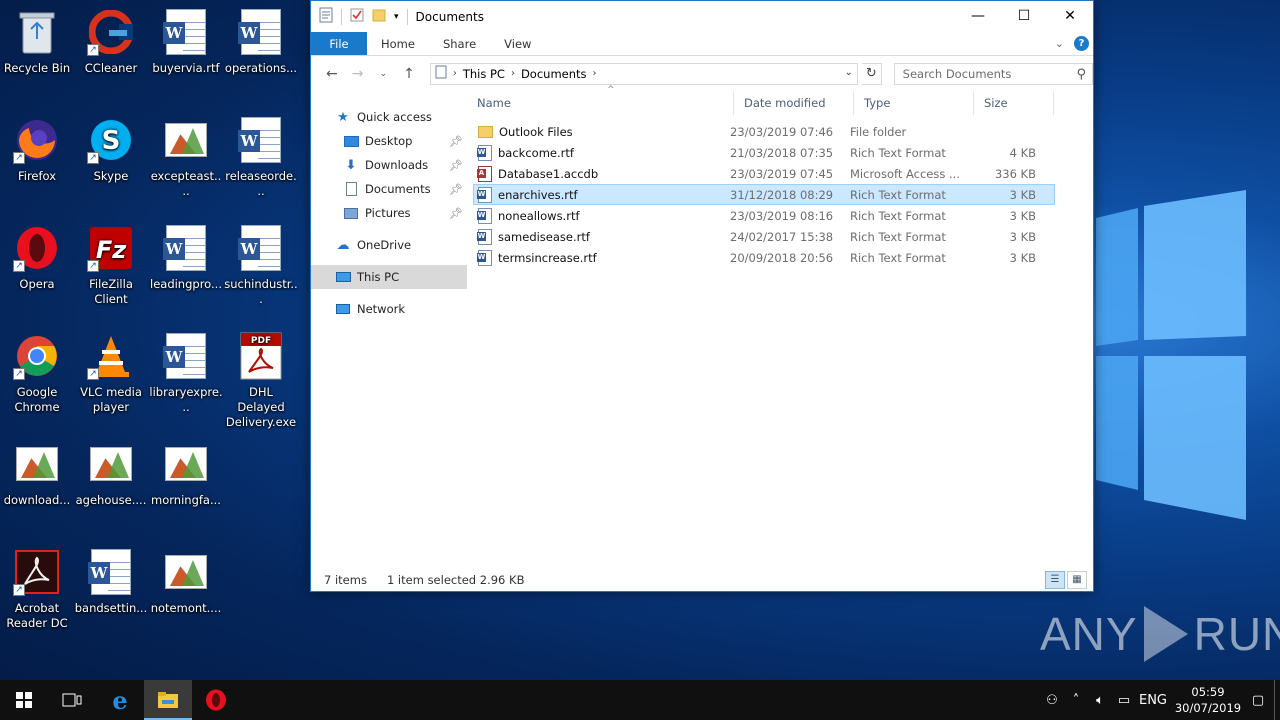 This screenshot has height=720, width=1280. Describe the element at coordinates (111, 464) in the screenshot. I see `image-file-icon` at that location.